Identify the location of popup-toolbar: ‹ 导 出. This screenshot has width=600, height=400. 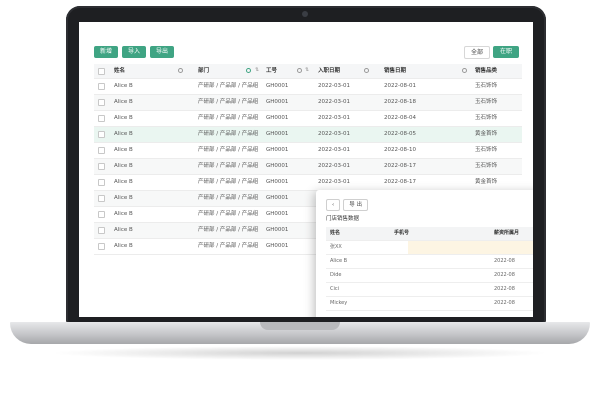
(347, 205).